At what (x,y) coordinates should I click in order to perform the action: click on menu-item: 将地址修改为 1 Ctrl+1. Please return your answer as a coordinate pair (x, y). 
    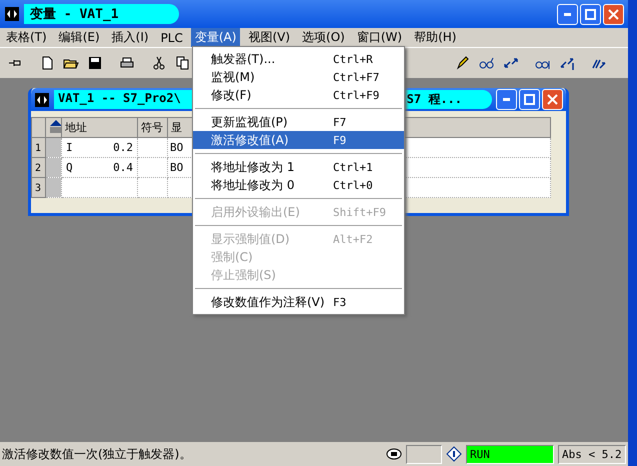
    Looking at the image, I should click on (298, 167).